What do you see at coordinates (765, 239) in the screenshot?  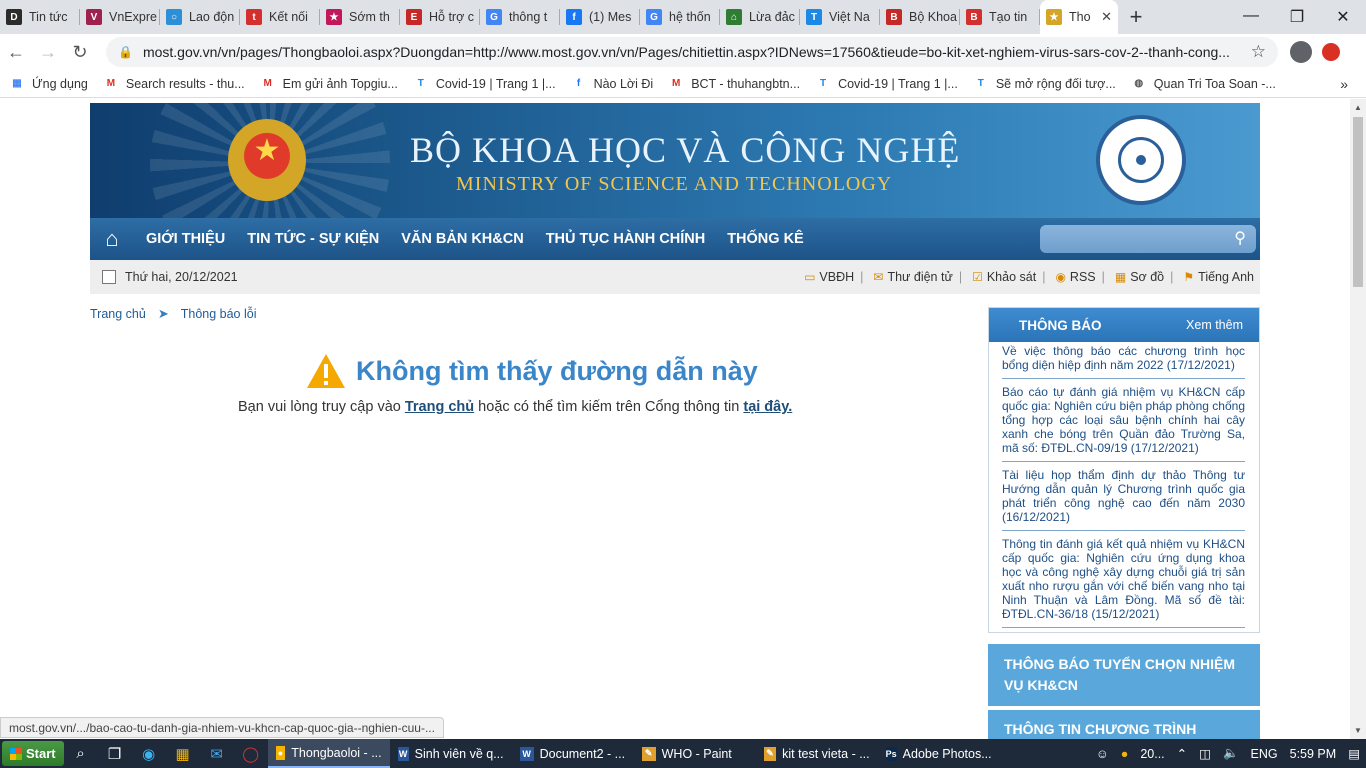 I see `menu-item: THỐNG KÊ` at bounding box center [765, 239].